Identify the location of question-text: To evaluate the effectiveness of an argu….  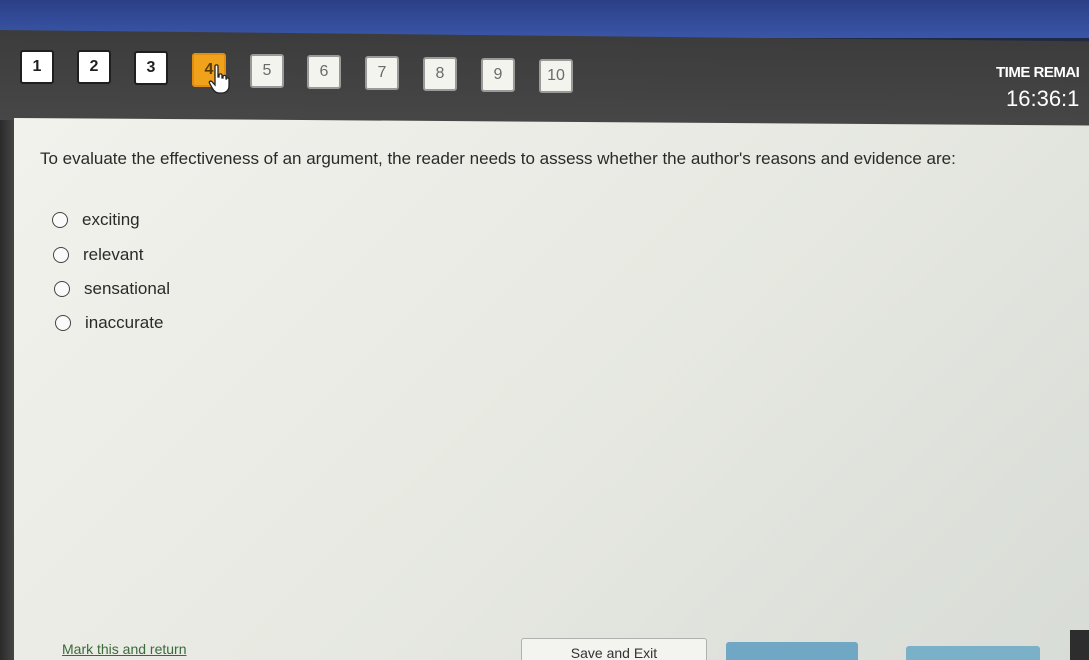
(498, 158).